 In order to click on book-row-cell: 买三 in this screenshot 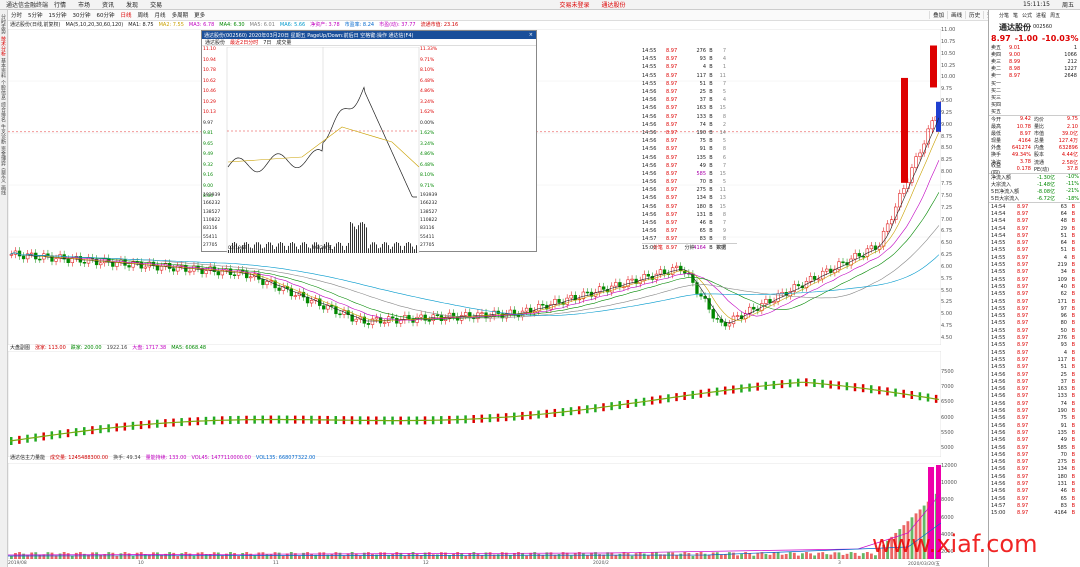, I will do `click(996, 97)`.